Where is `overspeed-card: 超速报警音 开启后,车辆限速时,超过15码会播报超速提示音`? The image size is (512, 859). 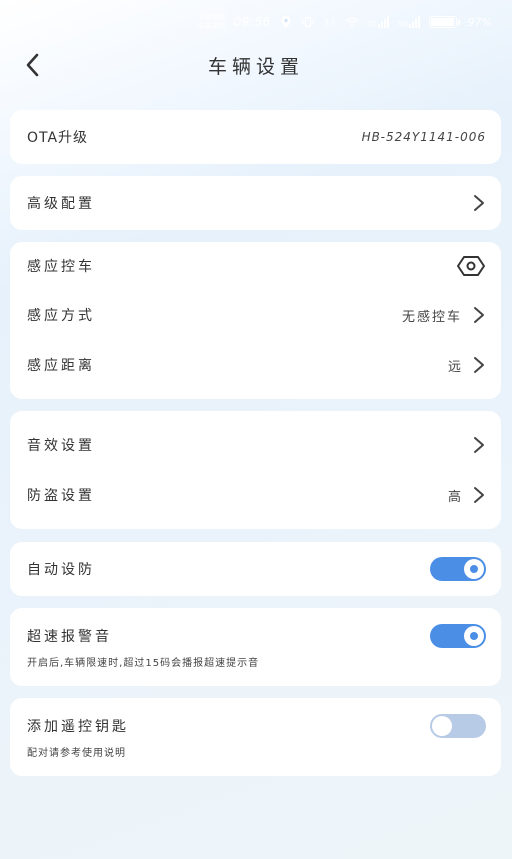
overspeed-card: 超速报警音 开启后,车辆限速时,超过15码会播报超速提示音 is located at coordinates (255, 647).